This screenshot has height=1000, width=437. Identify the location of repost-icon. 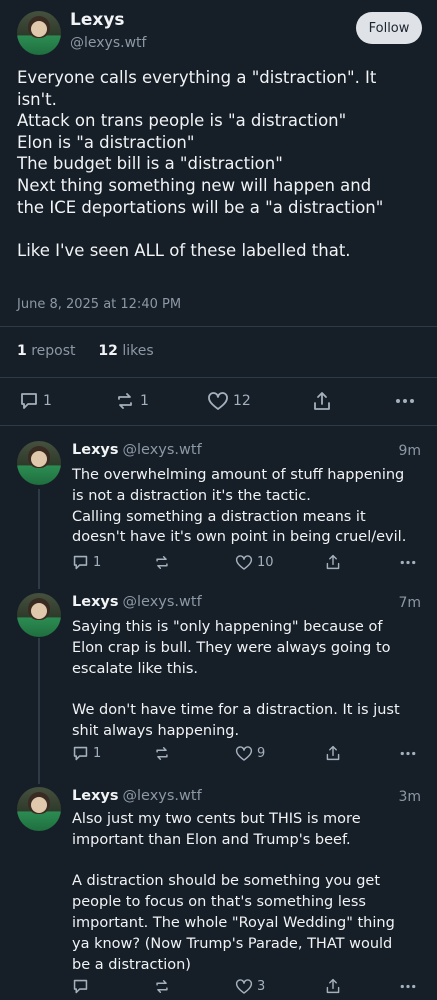
(125, 401).